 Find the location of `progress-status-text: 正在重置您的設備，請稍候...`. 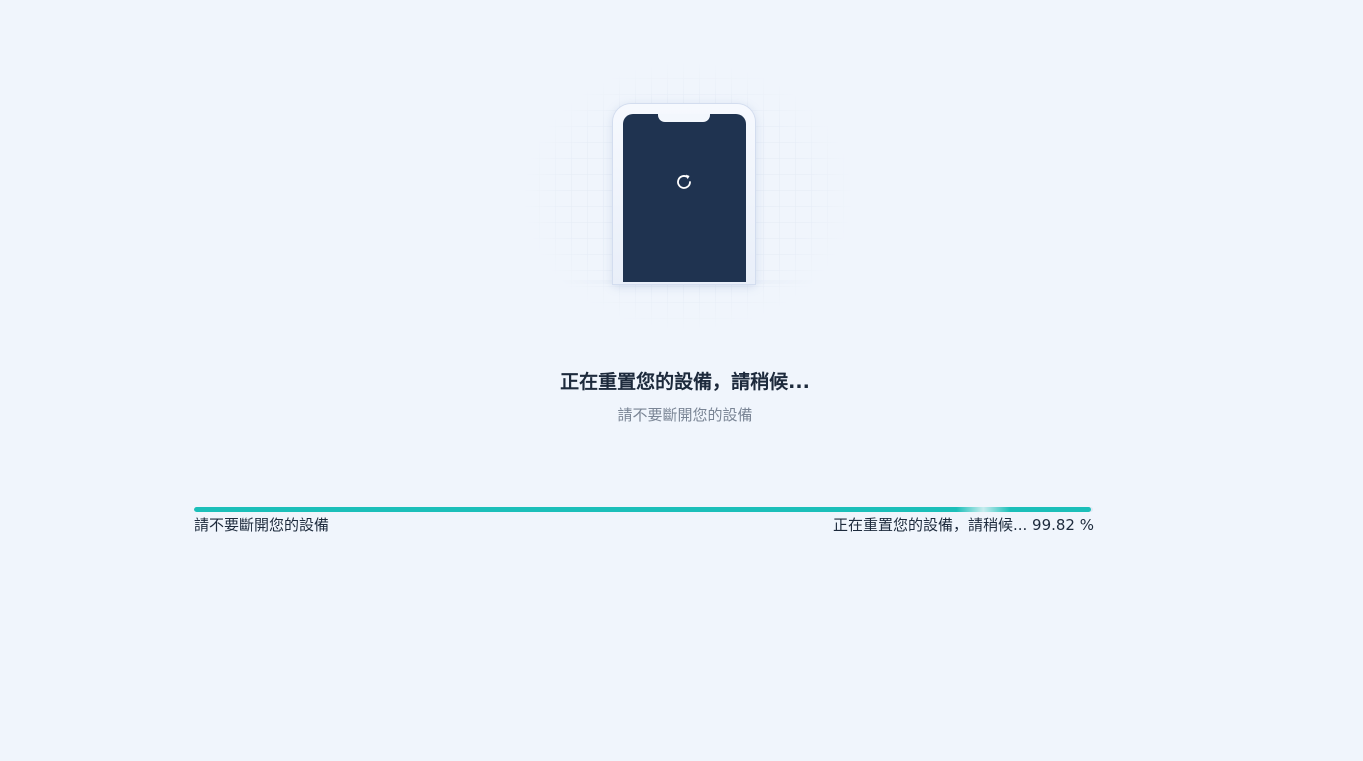

progress-status-text: 正在重置您的設備，請稍候... is located at coordinates (930, 525).